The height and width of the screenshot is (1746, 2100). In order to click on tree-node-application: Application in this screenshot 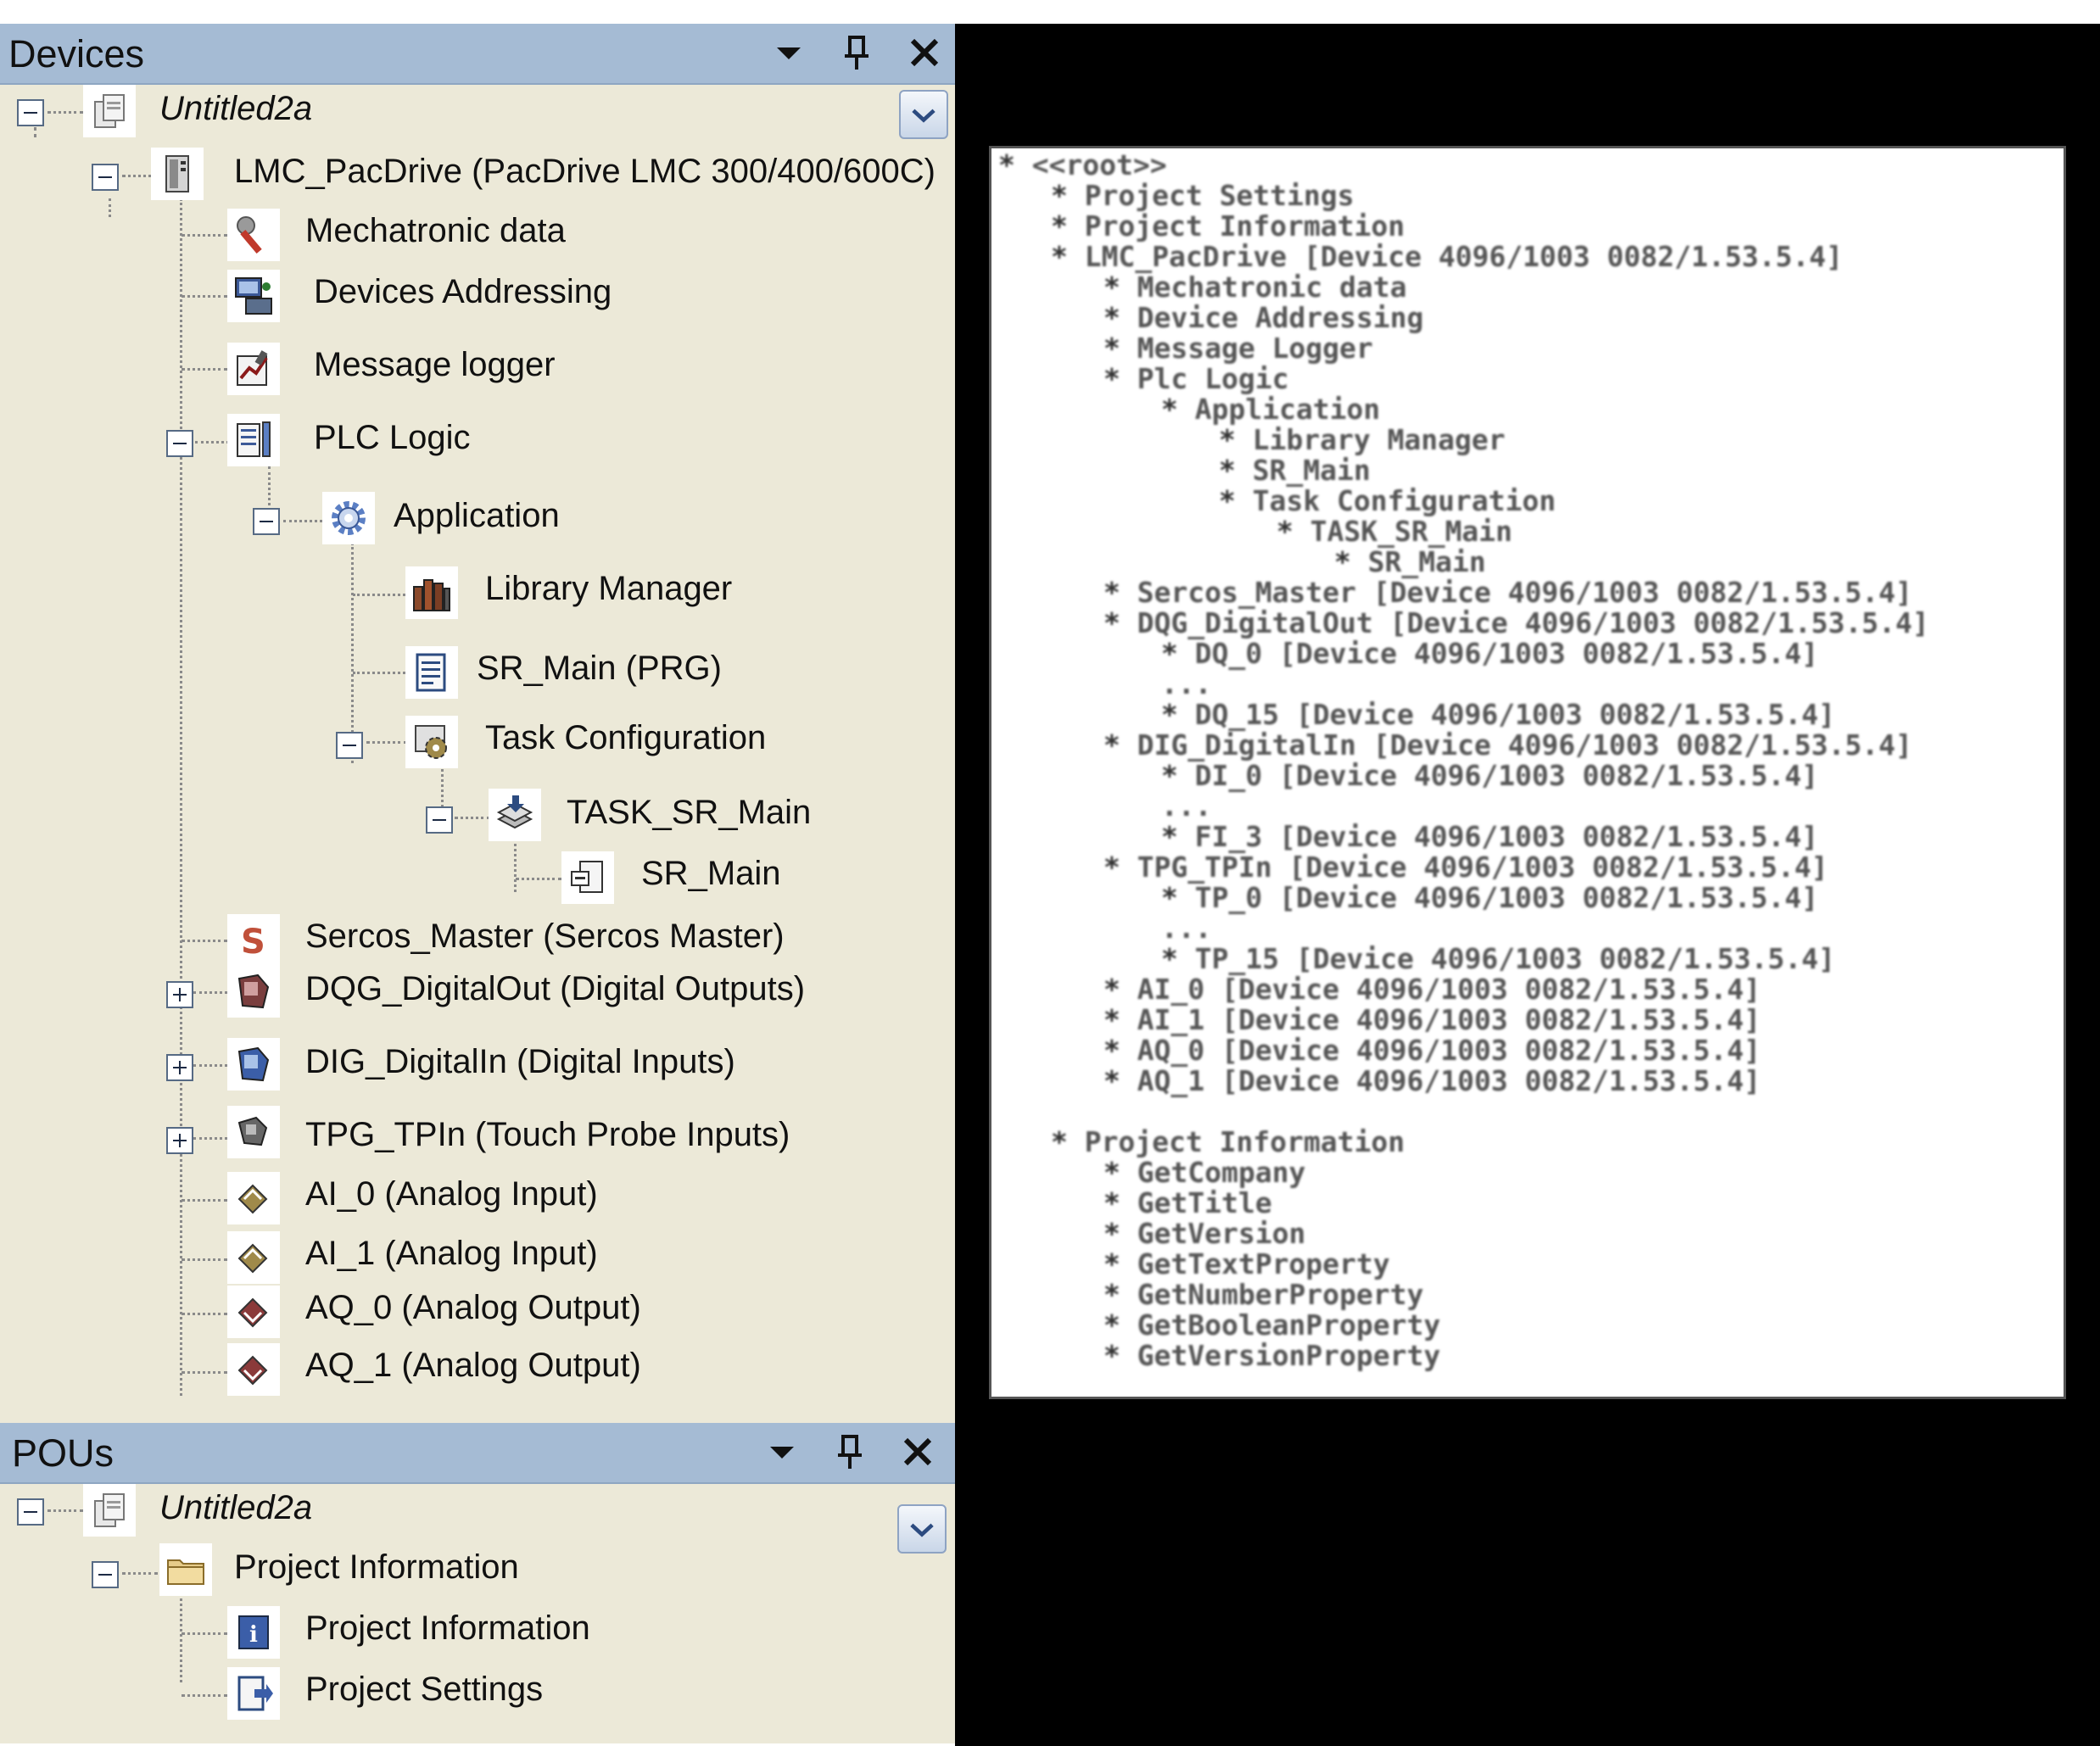, I will do `click(465, 518)`.